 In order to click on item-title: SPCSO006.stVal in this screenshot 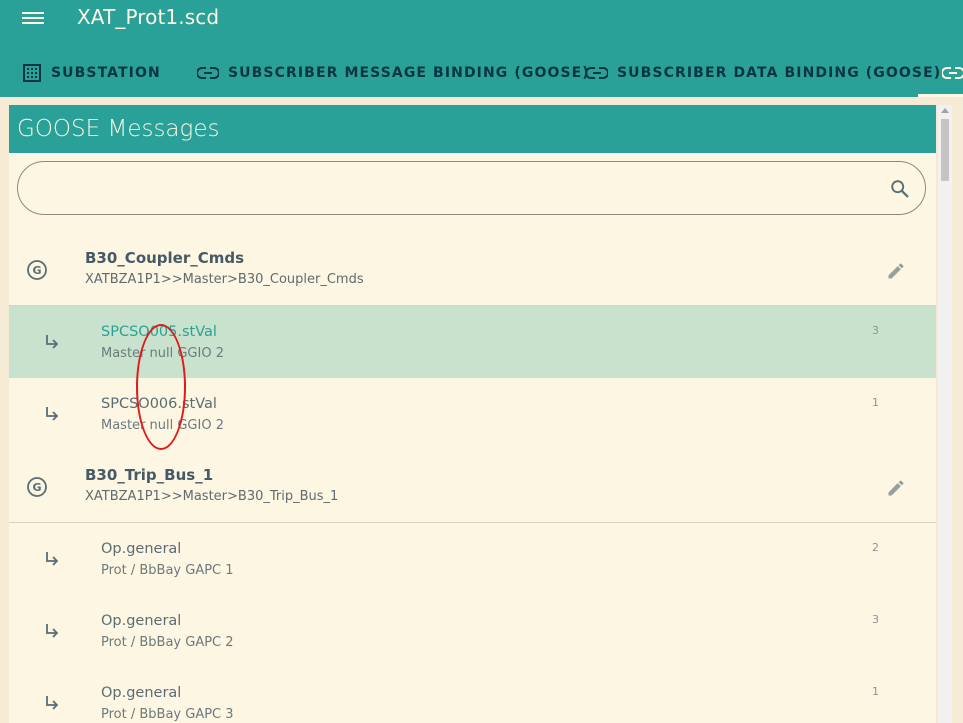, I will do `click(159, 404)`.